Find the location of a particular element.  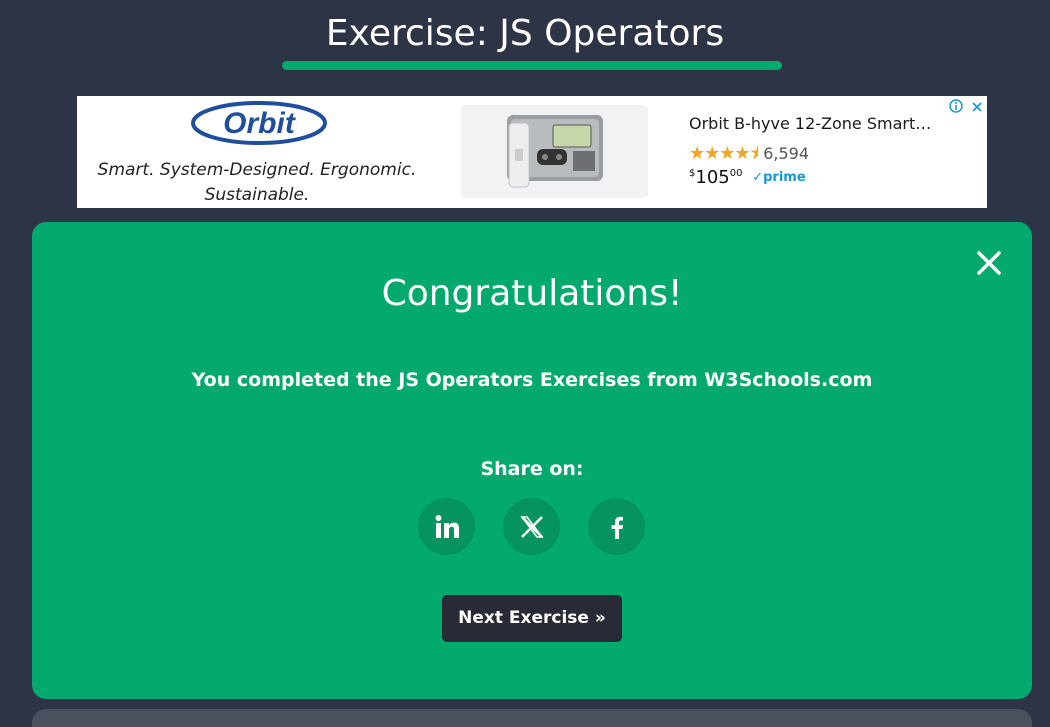

orbit-logo: Orbit is located at coordinates (259, 123).